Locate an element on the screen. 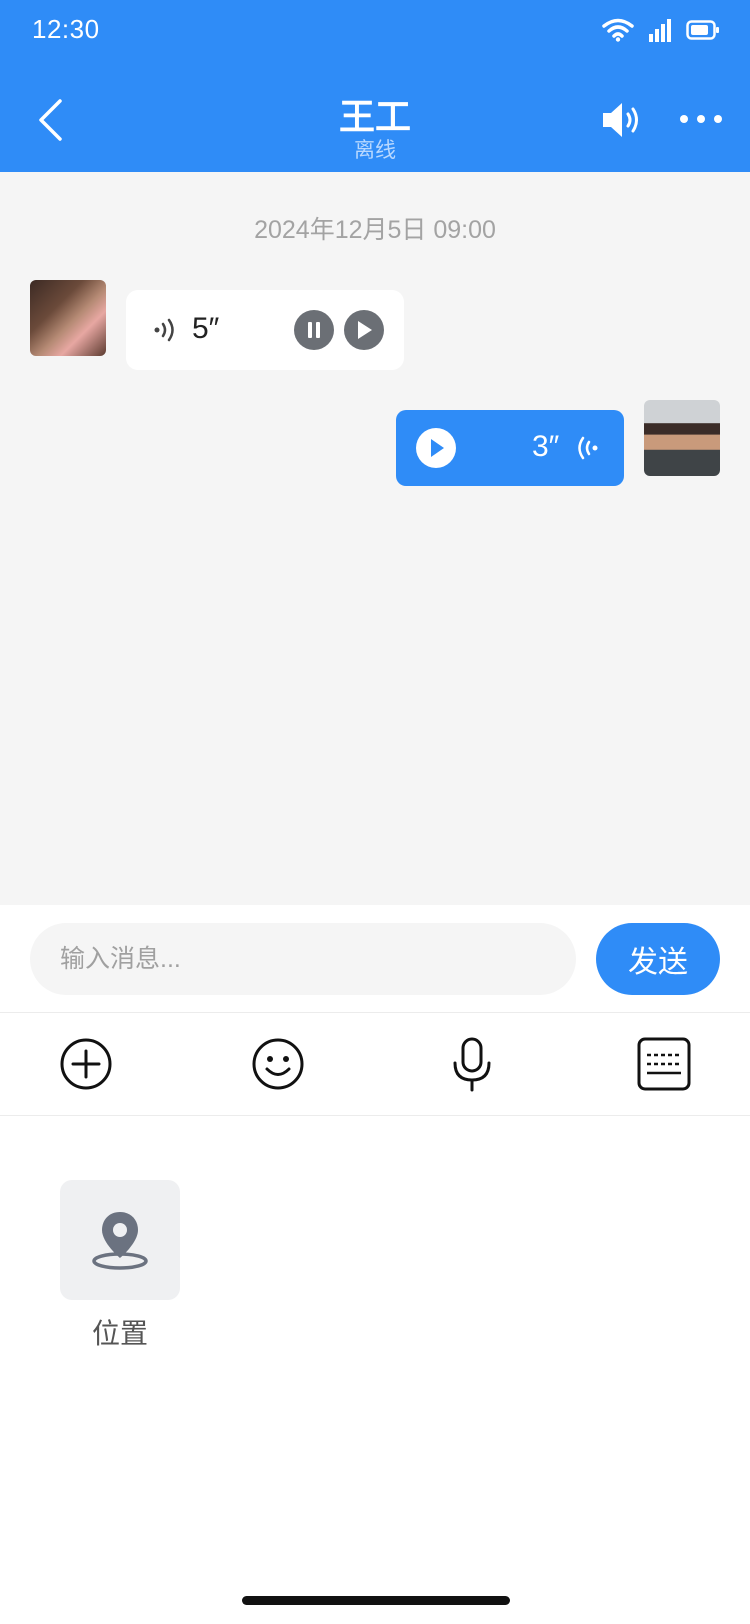 The width and height of the screenshot is (750, 1624). microphone-icon is located at coordinates (472, 1064).